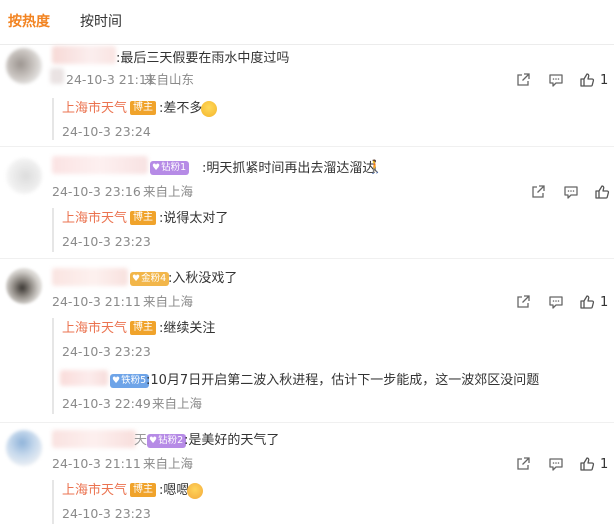 The width and height of the screenshot is (614, 531). I want to click on reply-location: 来自上海, so click(177, 403).